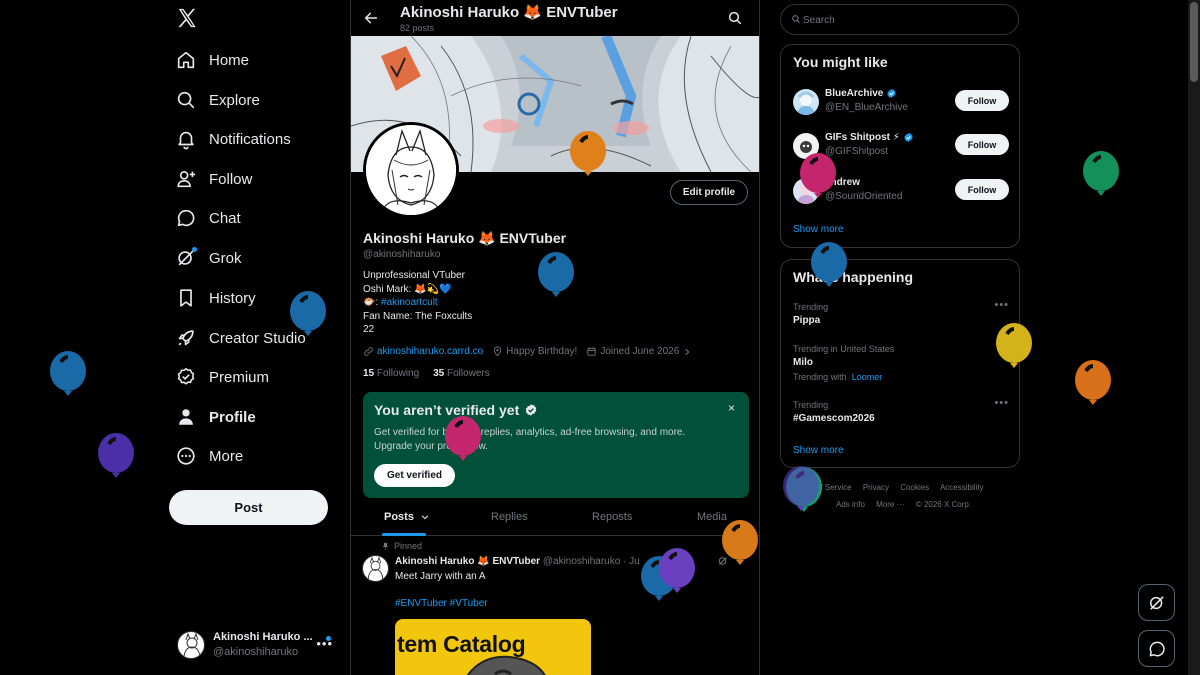 The width and height of the screenshot is (1200, 675). I want to click on following-count: 15, so click(369, 373).